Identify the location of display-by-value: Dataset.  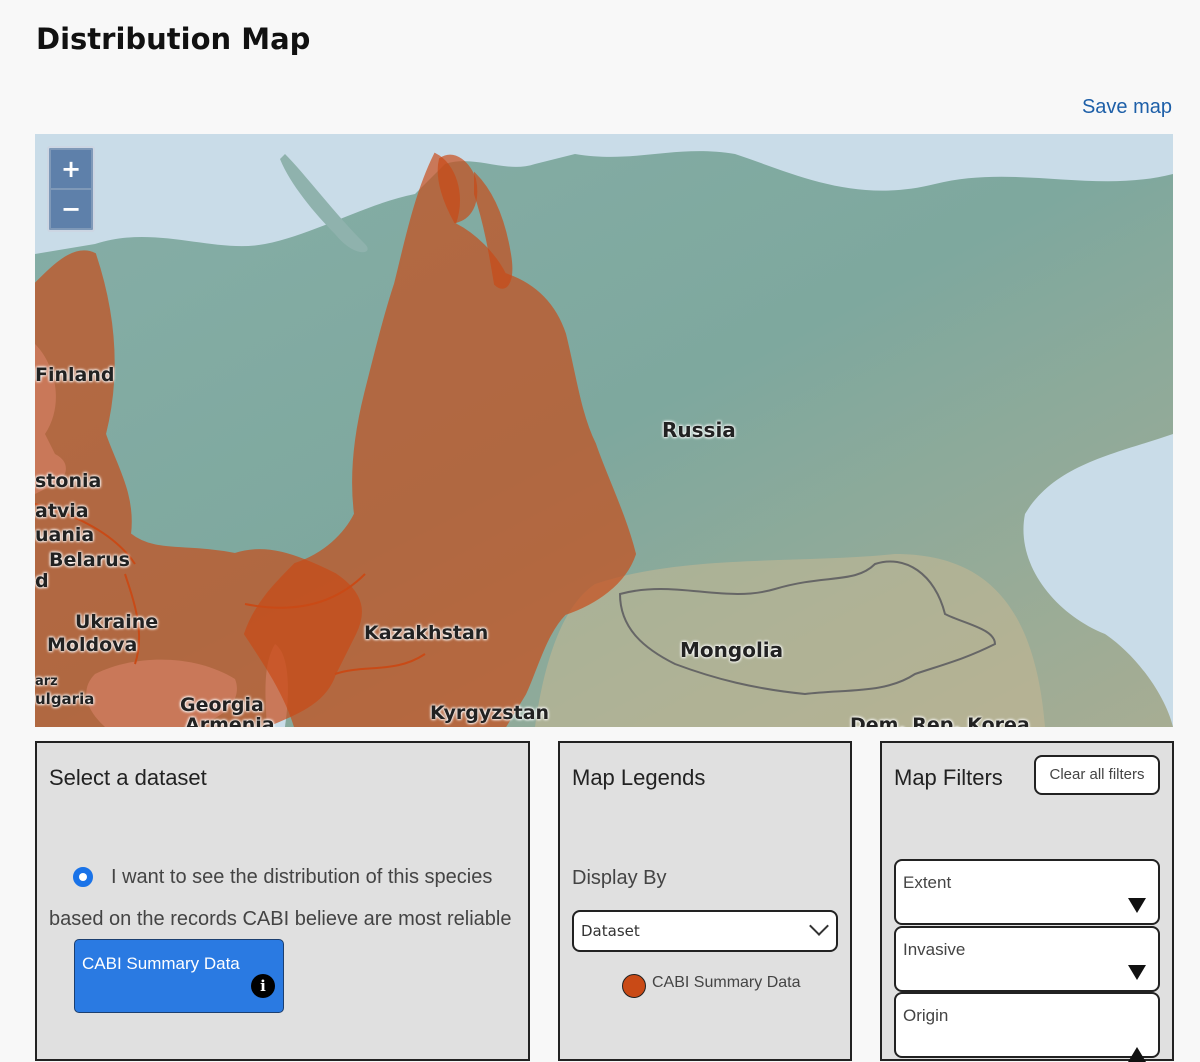
(610, 931).